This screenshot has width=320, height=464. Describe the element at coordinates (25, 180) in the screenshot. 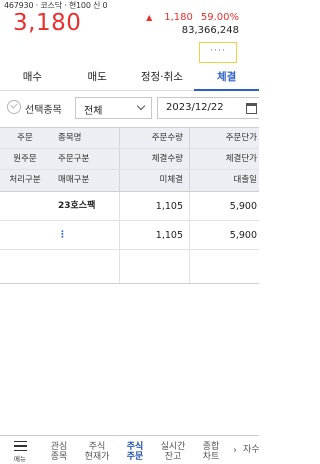

I see `header-cell: 처리구분` at that location.